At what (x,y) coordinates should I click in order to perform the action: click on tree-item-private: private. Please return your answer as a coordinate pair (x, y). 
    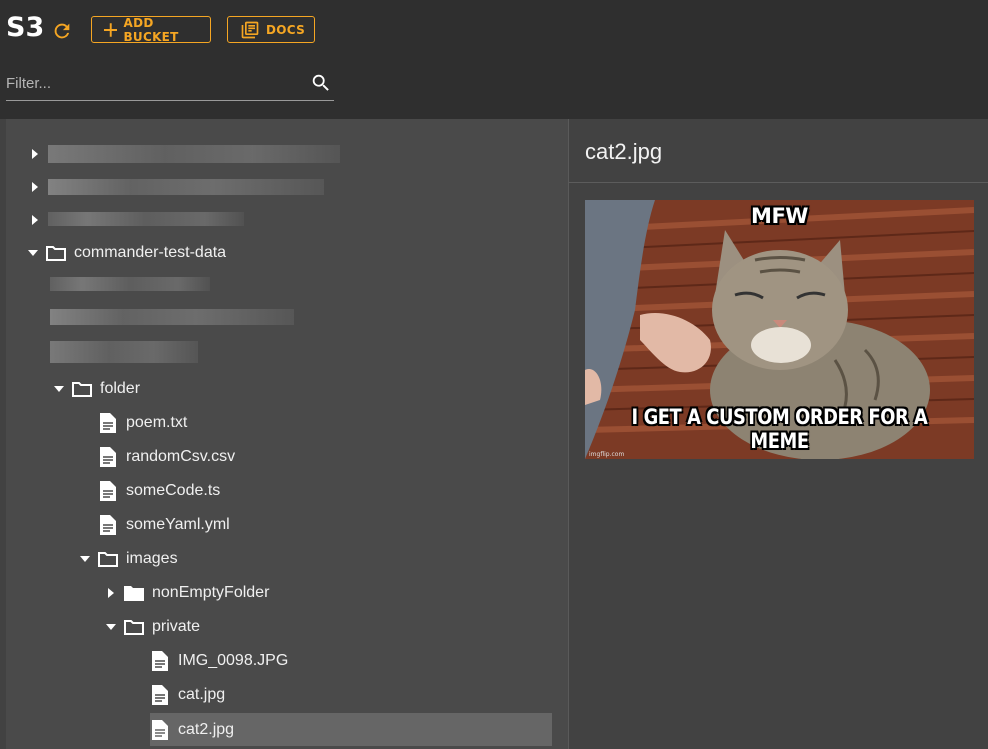
    Looking at the image, I should click on (152, 627).